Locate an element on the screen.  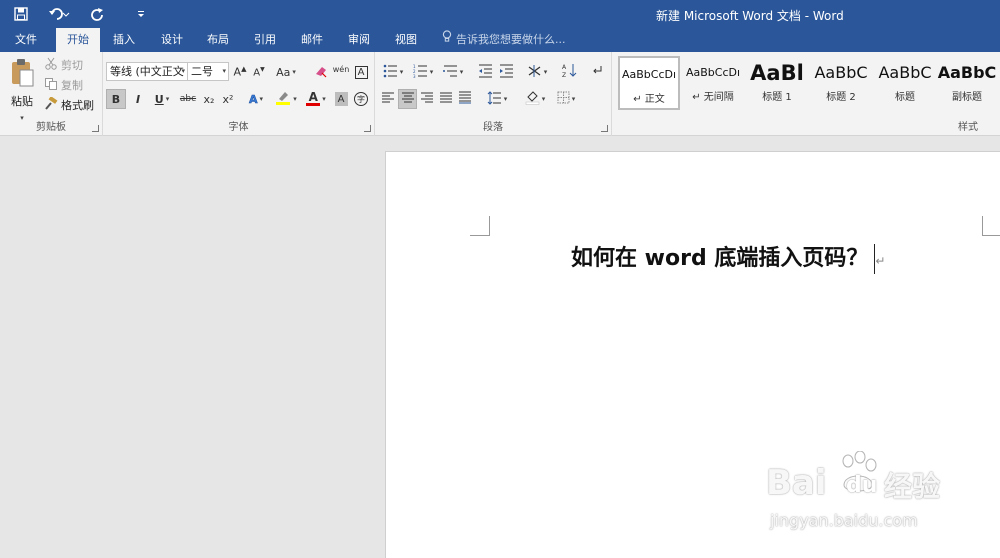
align-center-icon is located at coordinates (408, 99).